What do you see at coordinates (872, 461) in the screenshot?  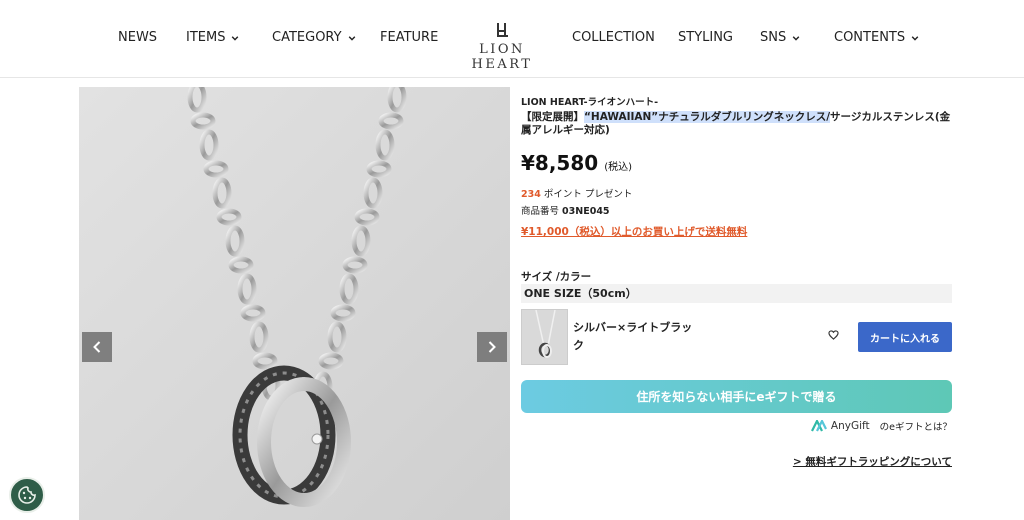 I see `gift-wrapping-link: > 無料ギフトラッピングについて` at bounding box center [872, 461].